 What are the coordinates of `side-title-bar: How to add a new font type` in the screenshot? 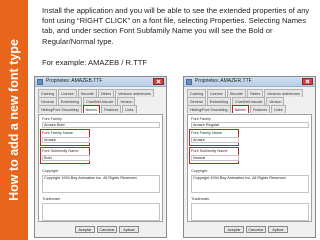 It's located at (14, 120).